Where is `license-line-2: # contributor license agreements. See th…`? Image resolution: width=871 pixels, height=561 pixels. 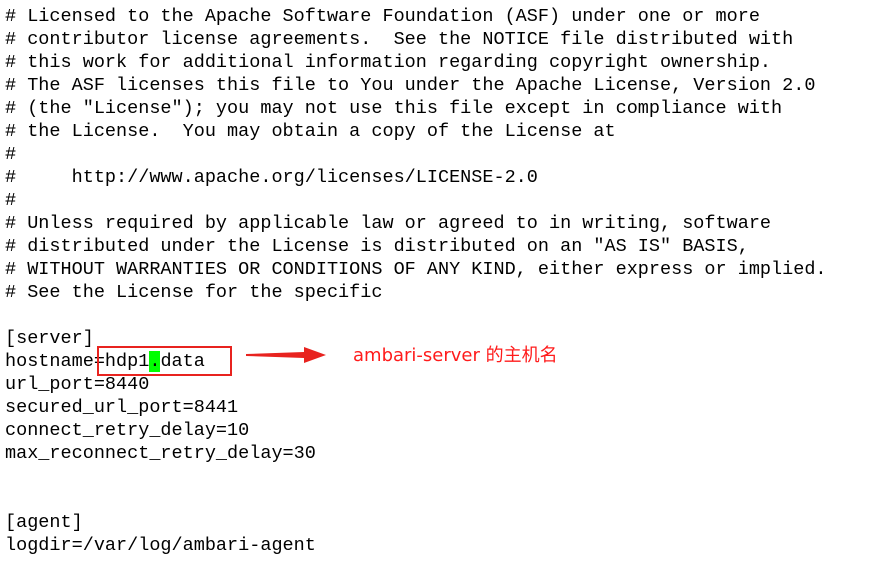
license-line-2: # contributor license agreements. See th… is located at coordinates (399, 39).